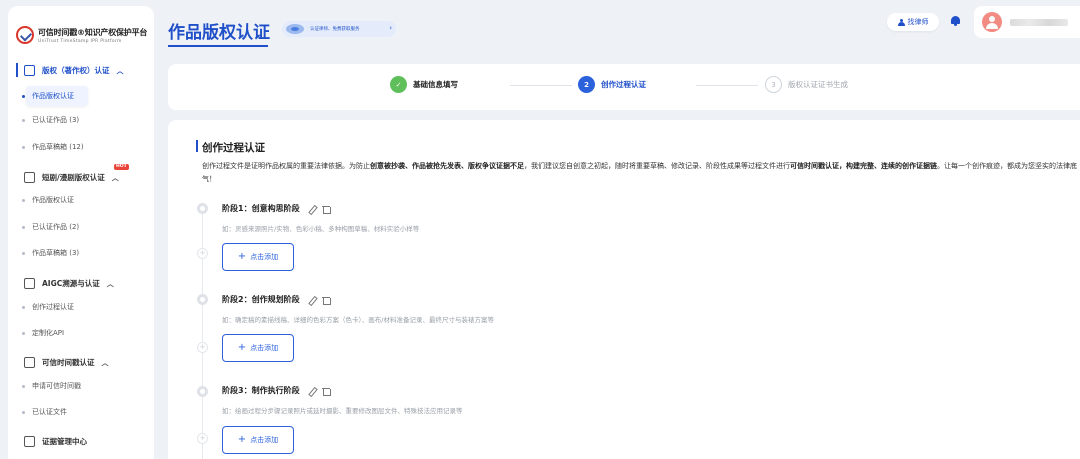 Image resolution: width=1080 pixels, height=459 pixels. I want to click on stage-3-title: 阶段3：制作执行阶段, so click(276, 390).